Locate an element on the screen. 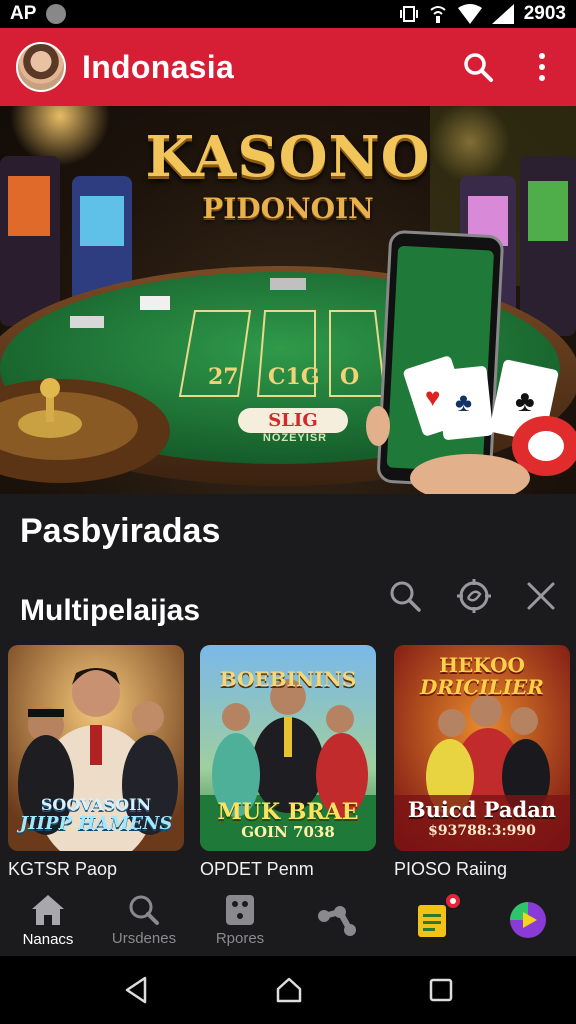 The image size is (576, 1024). notification-badge is located at coordinates (453, 901).